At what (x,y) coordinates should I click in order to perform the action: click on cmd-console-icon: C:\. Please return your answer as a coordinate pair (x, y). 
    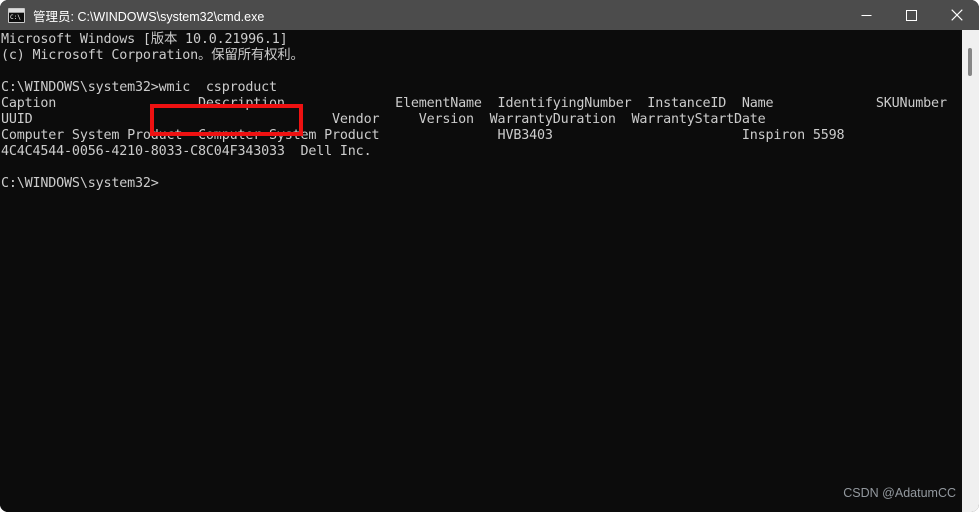
    Looking at the image, I should click on (16, 15).